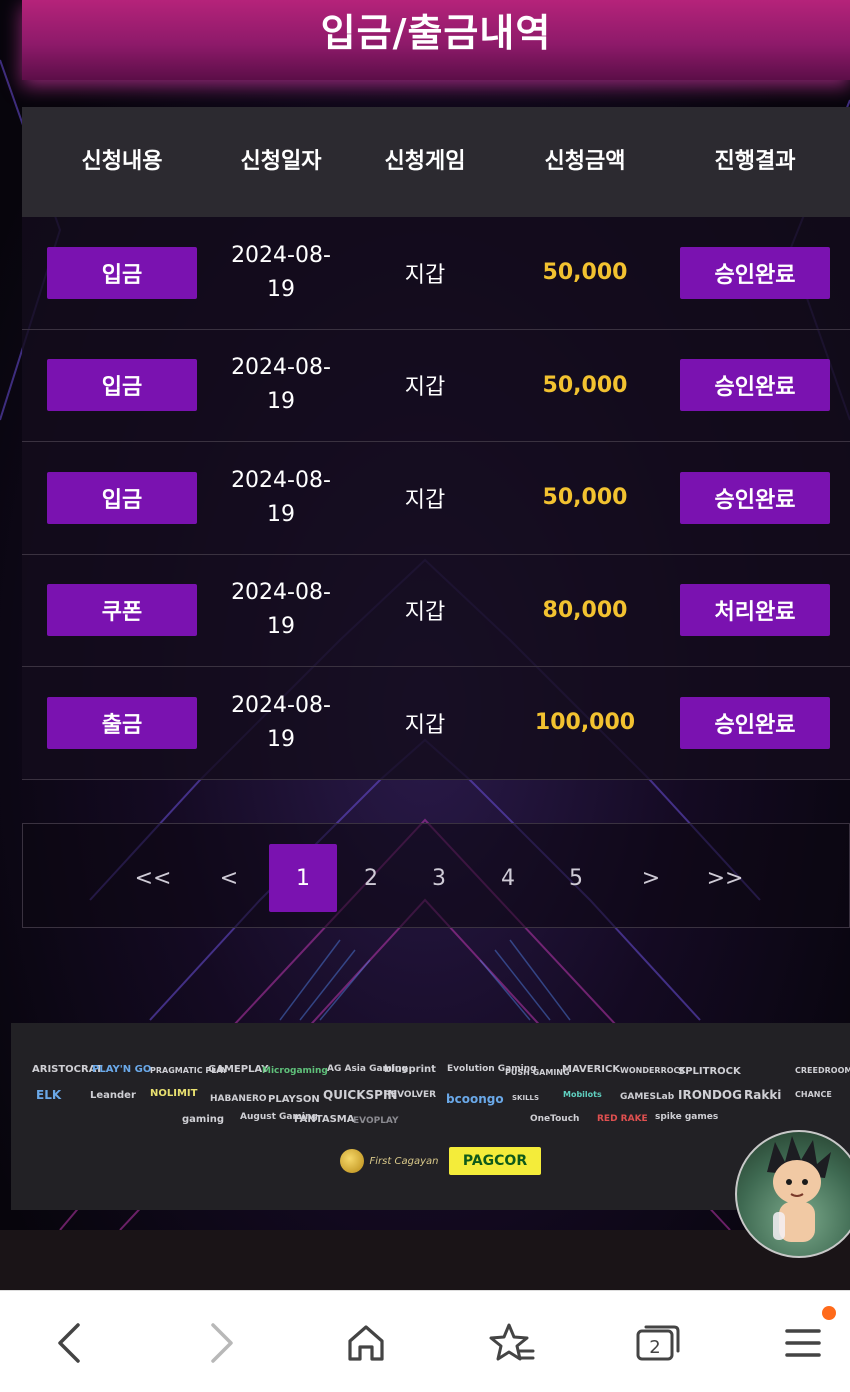 This screenshot has width=850, height=1392. What do you see at coordinates (576, 878) in the screenshot?
I see `page-5-button: 5` at bounding box center [576, 878].